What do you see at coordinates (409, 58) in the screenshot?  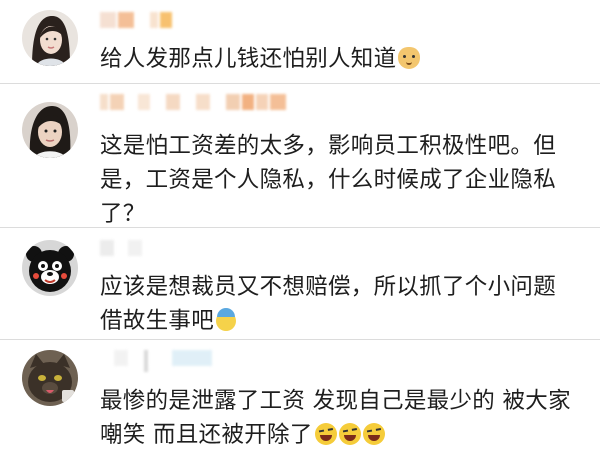 I see `doge-emoji-icon` at bounding box center [409, 58].